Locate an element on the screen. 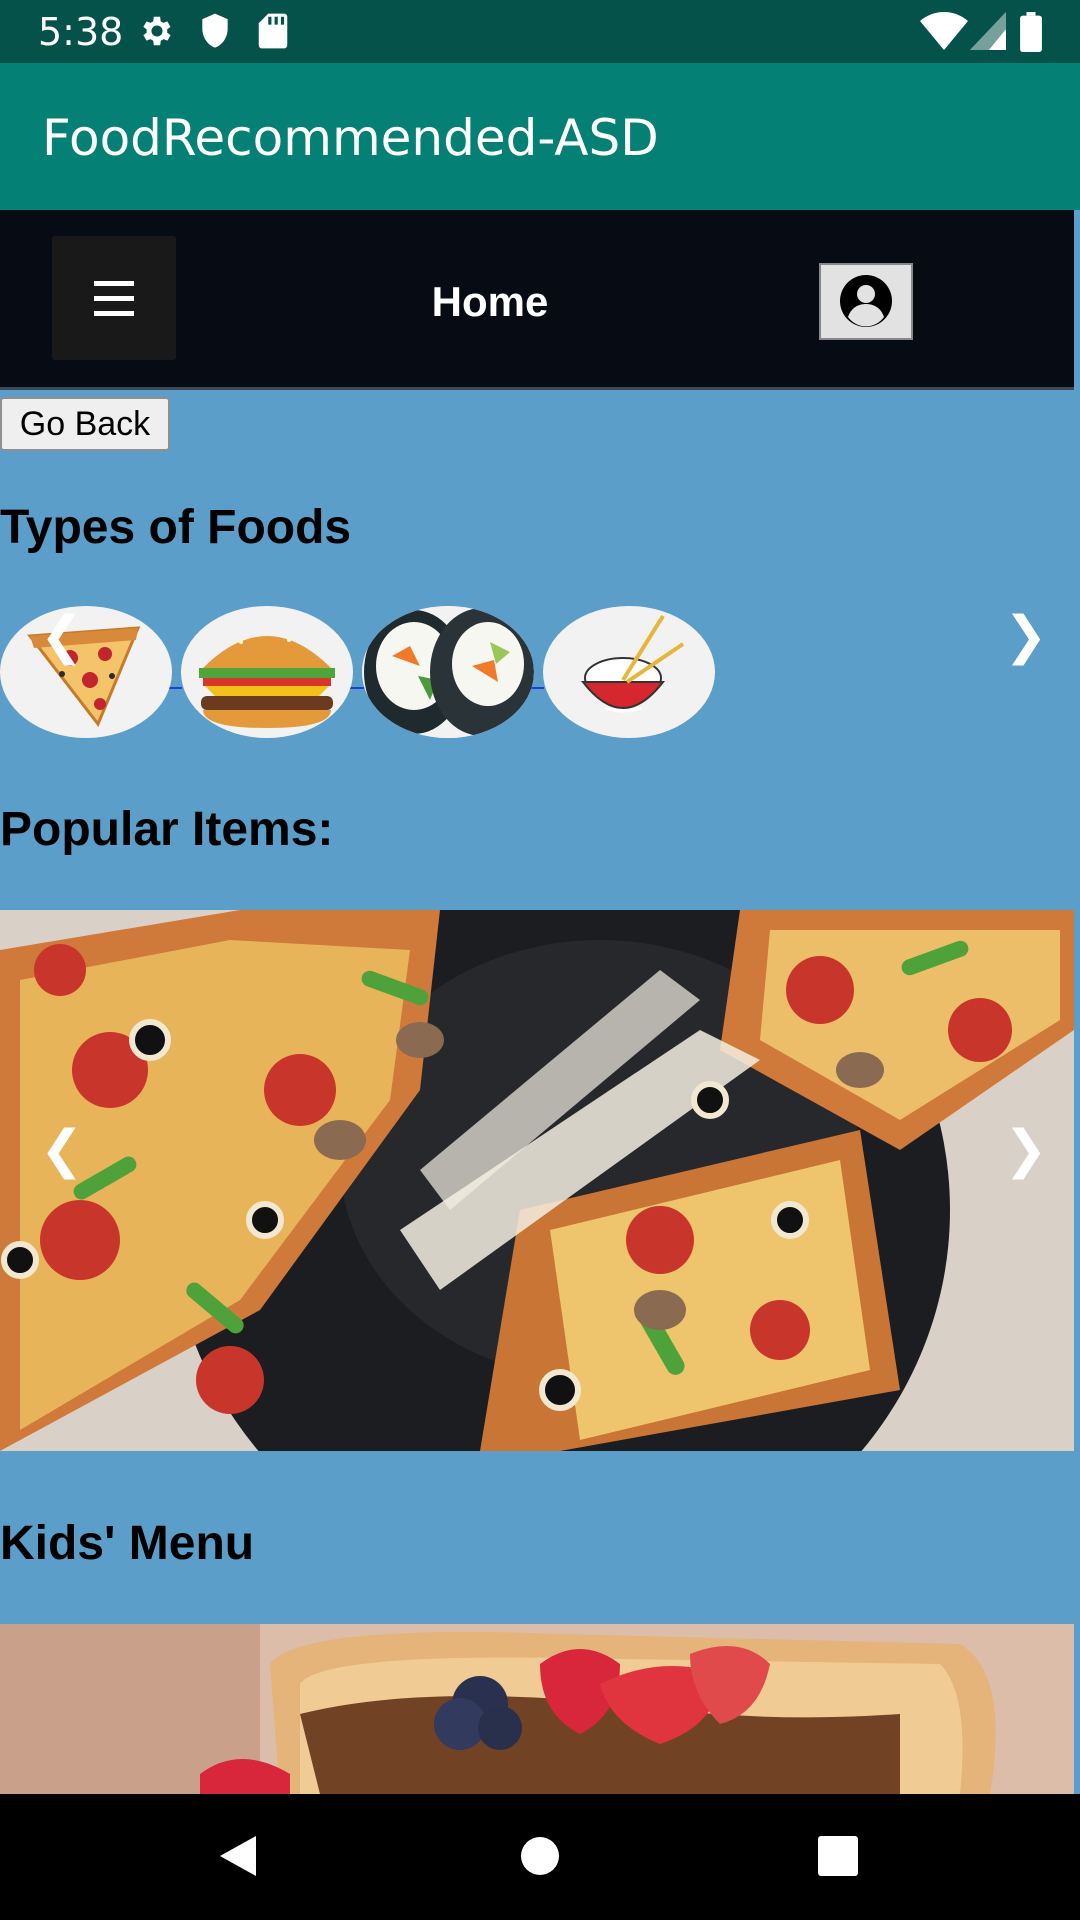 The image size is (1080, 1920). wifi-icon is located at coordinates (944, 31).